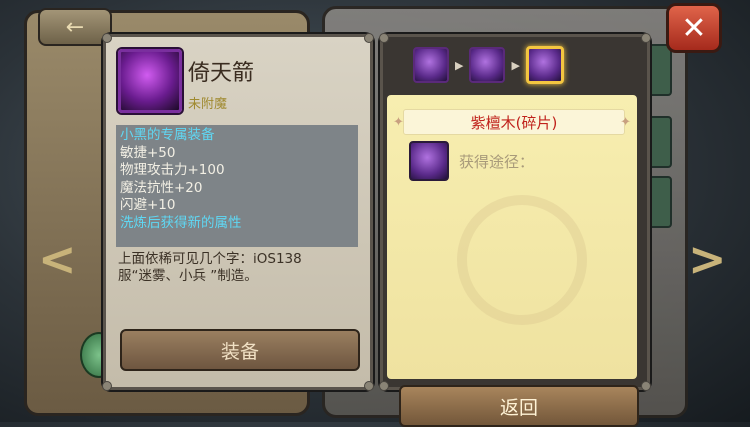 This screenshot has height=427, width=750. I want to click on material-fragment-icon, so click(429, 161).